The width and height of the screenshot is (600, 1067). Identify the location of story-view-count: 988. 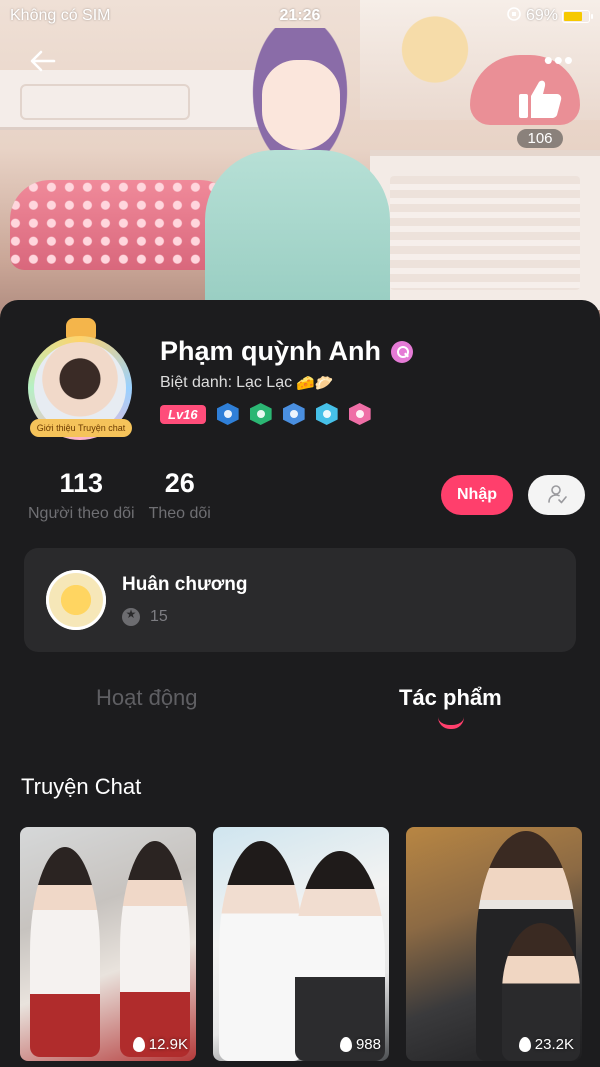
(360, 1044).